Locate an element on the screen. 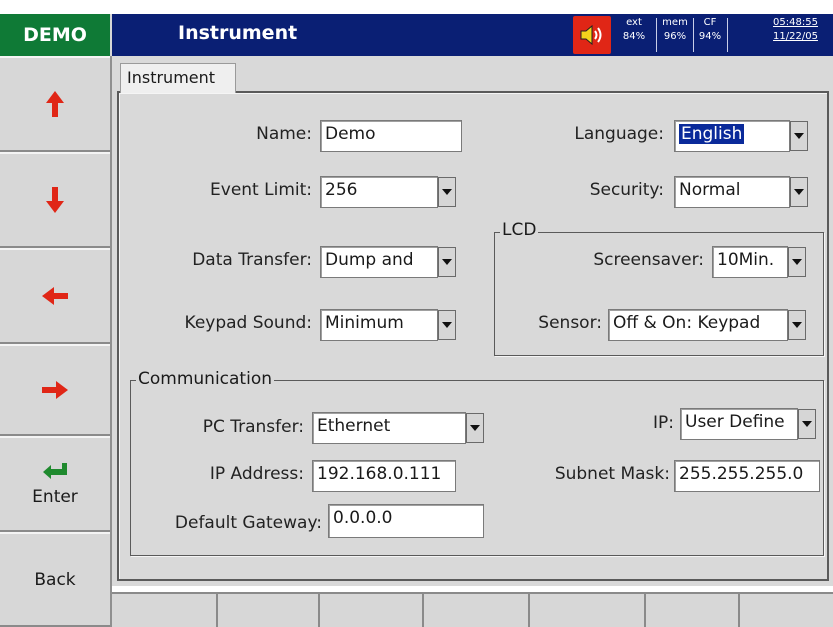  cf-value: 94% is located at coordinates (710, 36).